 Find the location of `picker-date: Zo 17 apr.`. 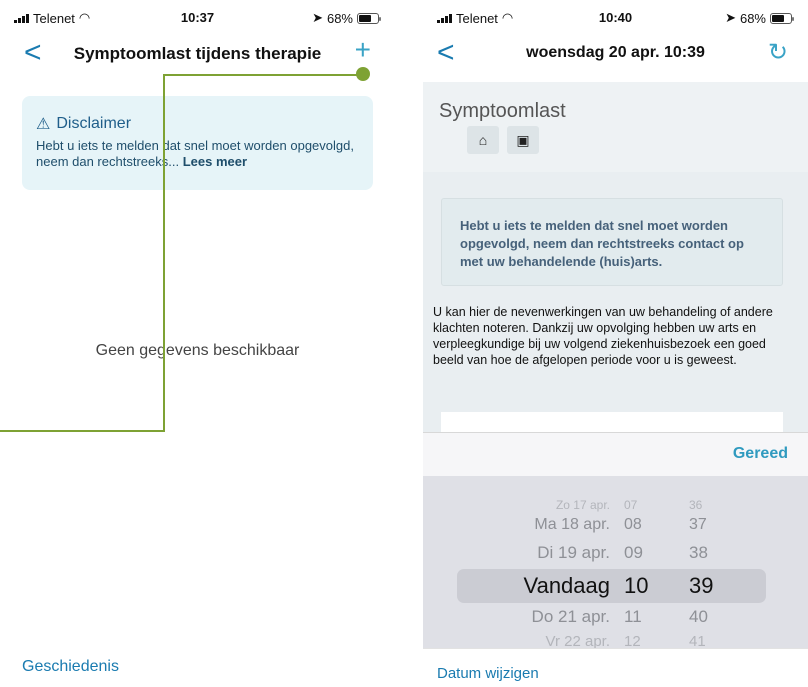

picker-date: Zo 17 apr. is located at coordinates (582, 505).